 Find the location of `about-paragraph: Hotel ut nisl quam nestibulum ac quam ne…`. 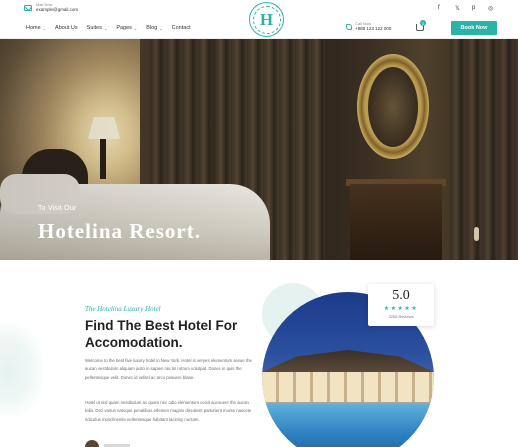

about-paragraph: Hotel ut nisl quam nestibulum ac quam ne… is located at coordinates (168, 411).